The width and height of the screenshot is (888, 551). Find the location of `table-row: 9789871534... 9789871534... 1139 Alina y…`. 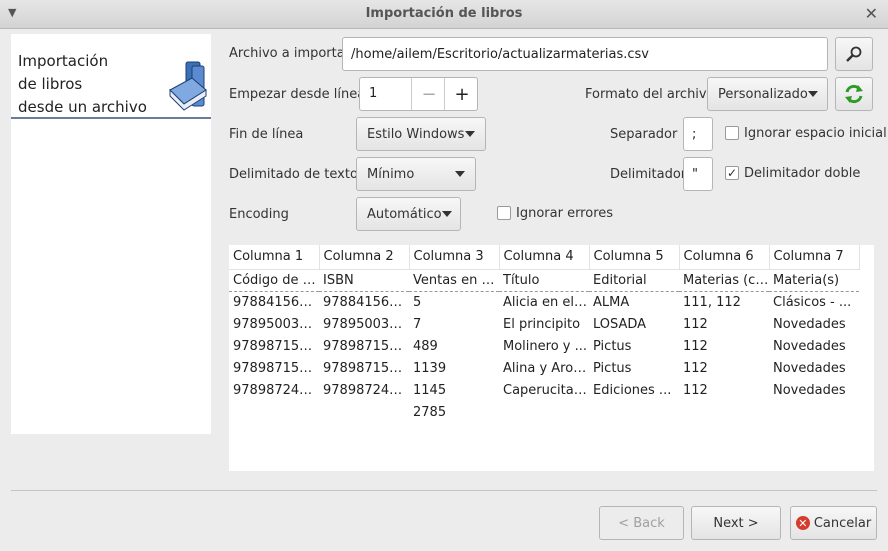

table-row: 9789871534... 9789871534... 1139 Alina y… is located at coordinates (544, 368).